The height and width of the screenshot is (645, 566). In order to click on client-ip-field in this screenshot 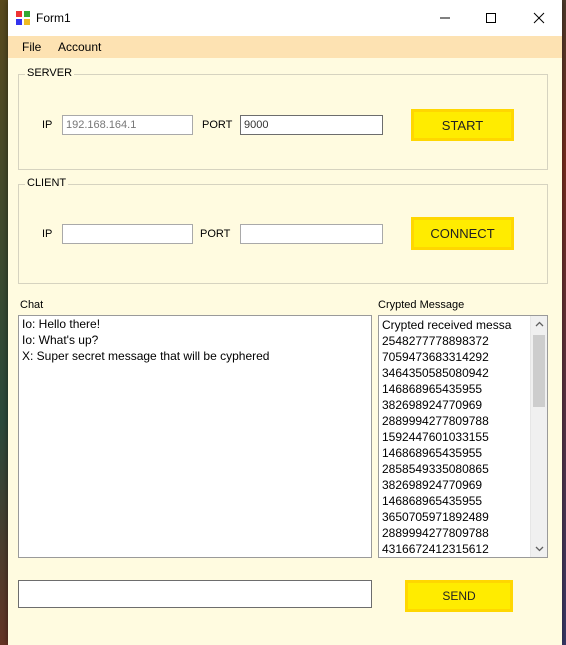, I will do `click(127, 234)`.